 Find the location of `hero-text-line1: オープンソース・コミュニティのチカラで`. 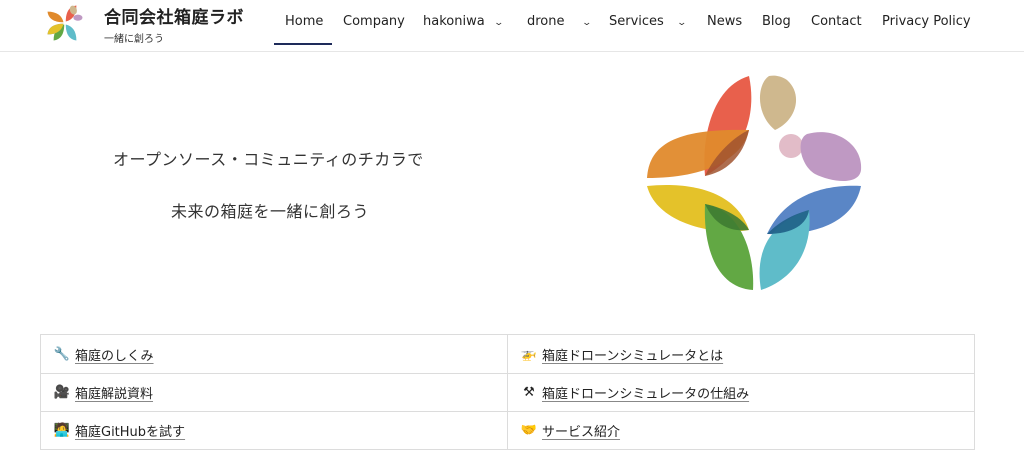

hero-text-line1: オープンソース・コミュニティのチカラで is located at coordinates (268, 159).